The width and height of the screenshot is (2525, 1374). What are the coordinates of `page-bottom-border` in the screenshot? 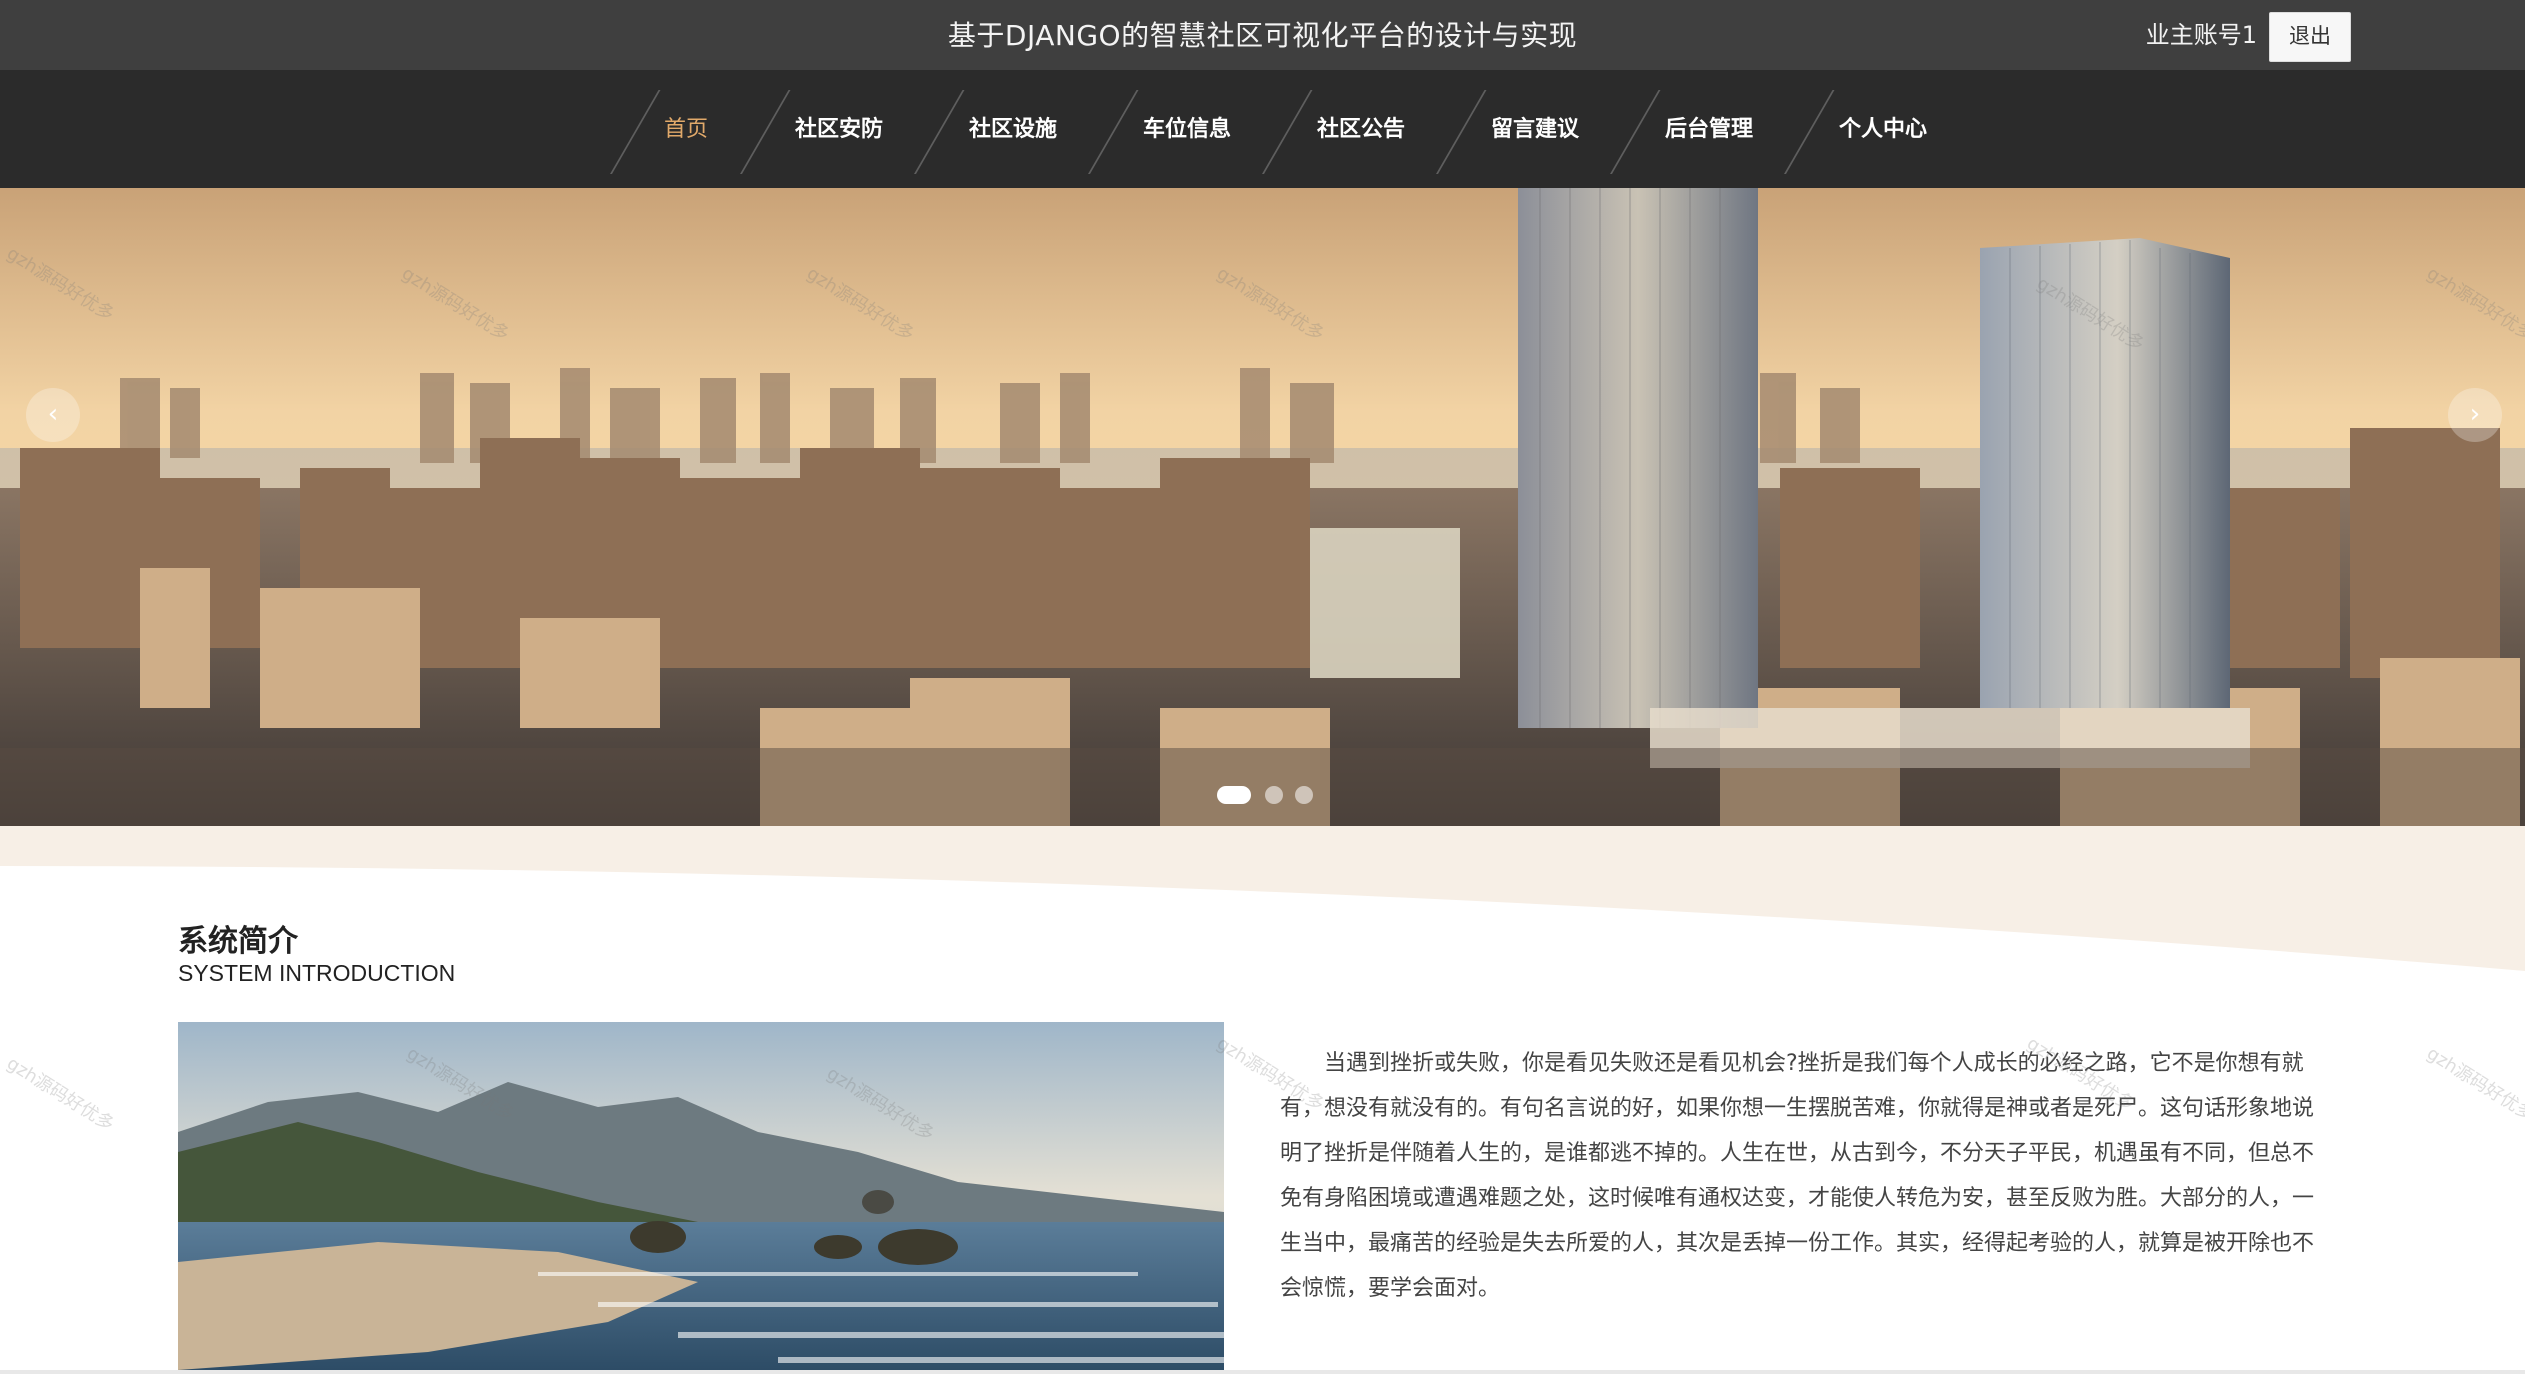 It's located at (1262, 1372).